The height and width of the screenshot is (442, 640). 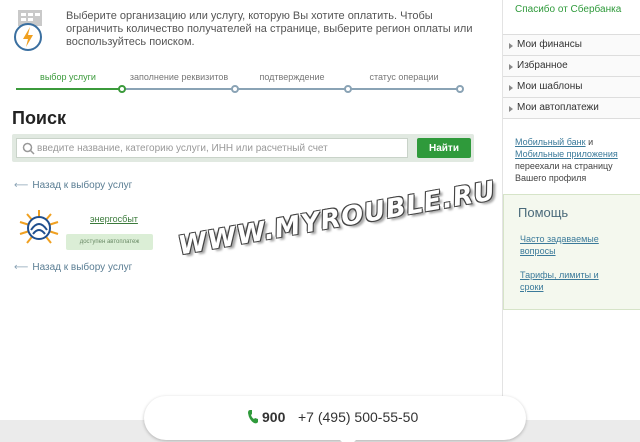 What do you see at coordinates (460, 89) in the screenshot?
I see `step-dot-status` at bounding box center [460, 89].